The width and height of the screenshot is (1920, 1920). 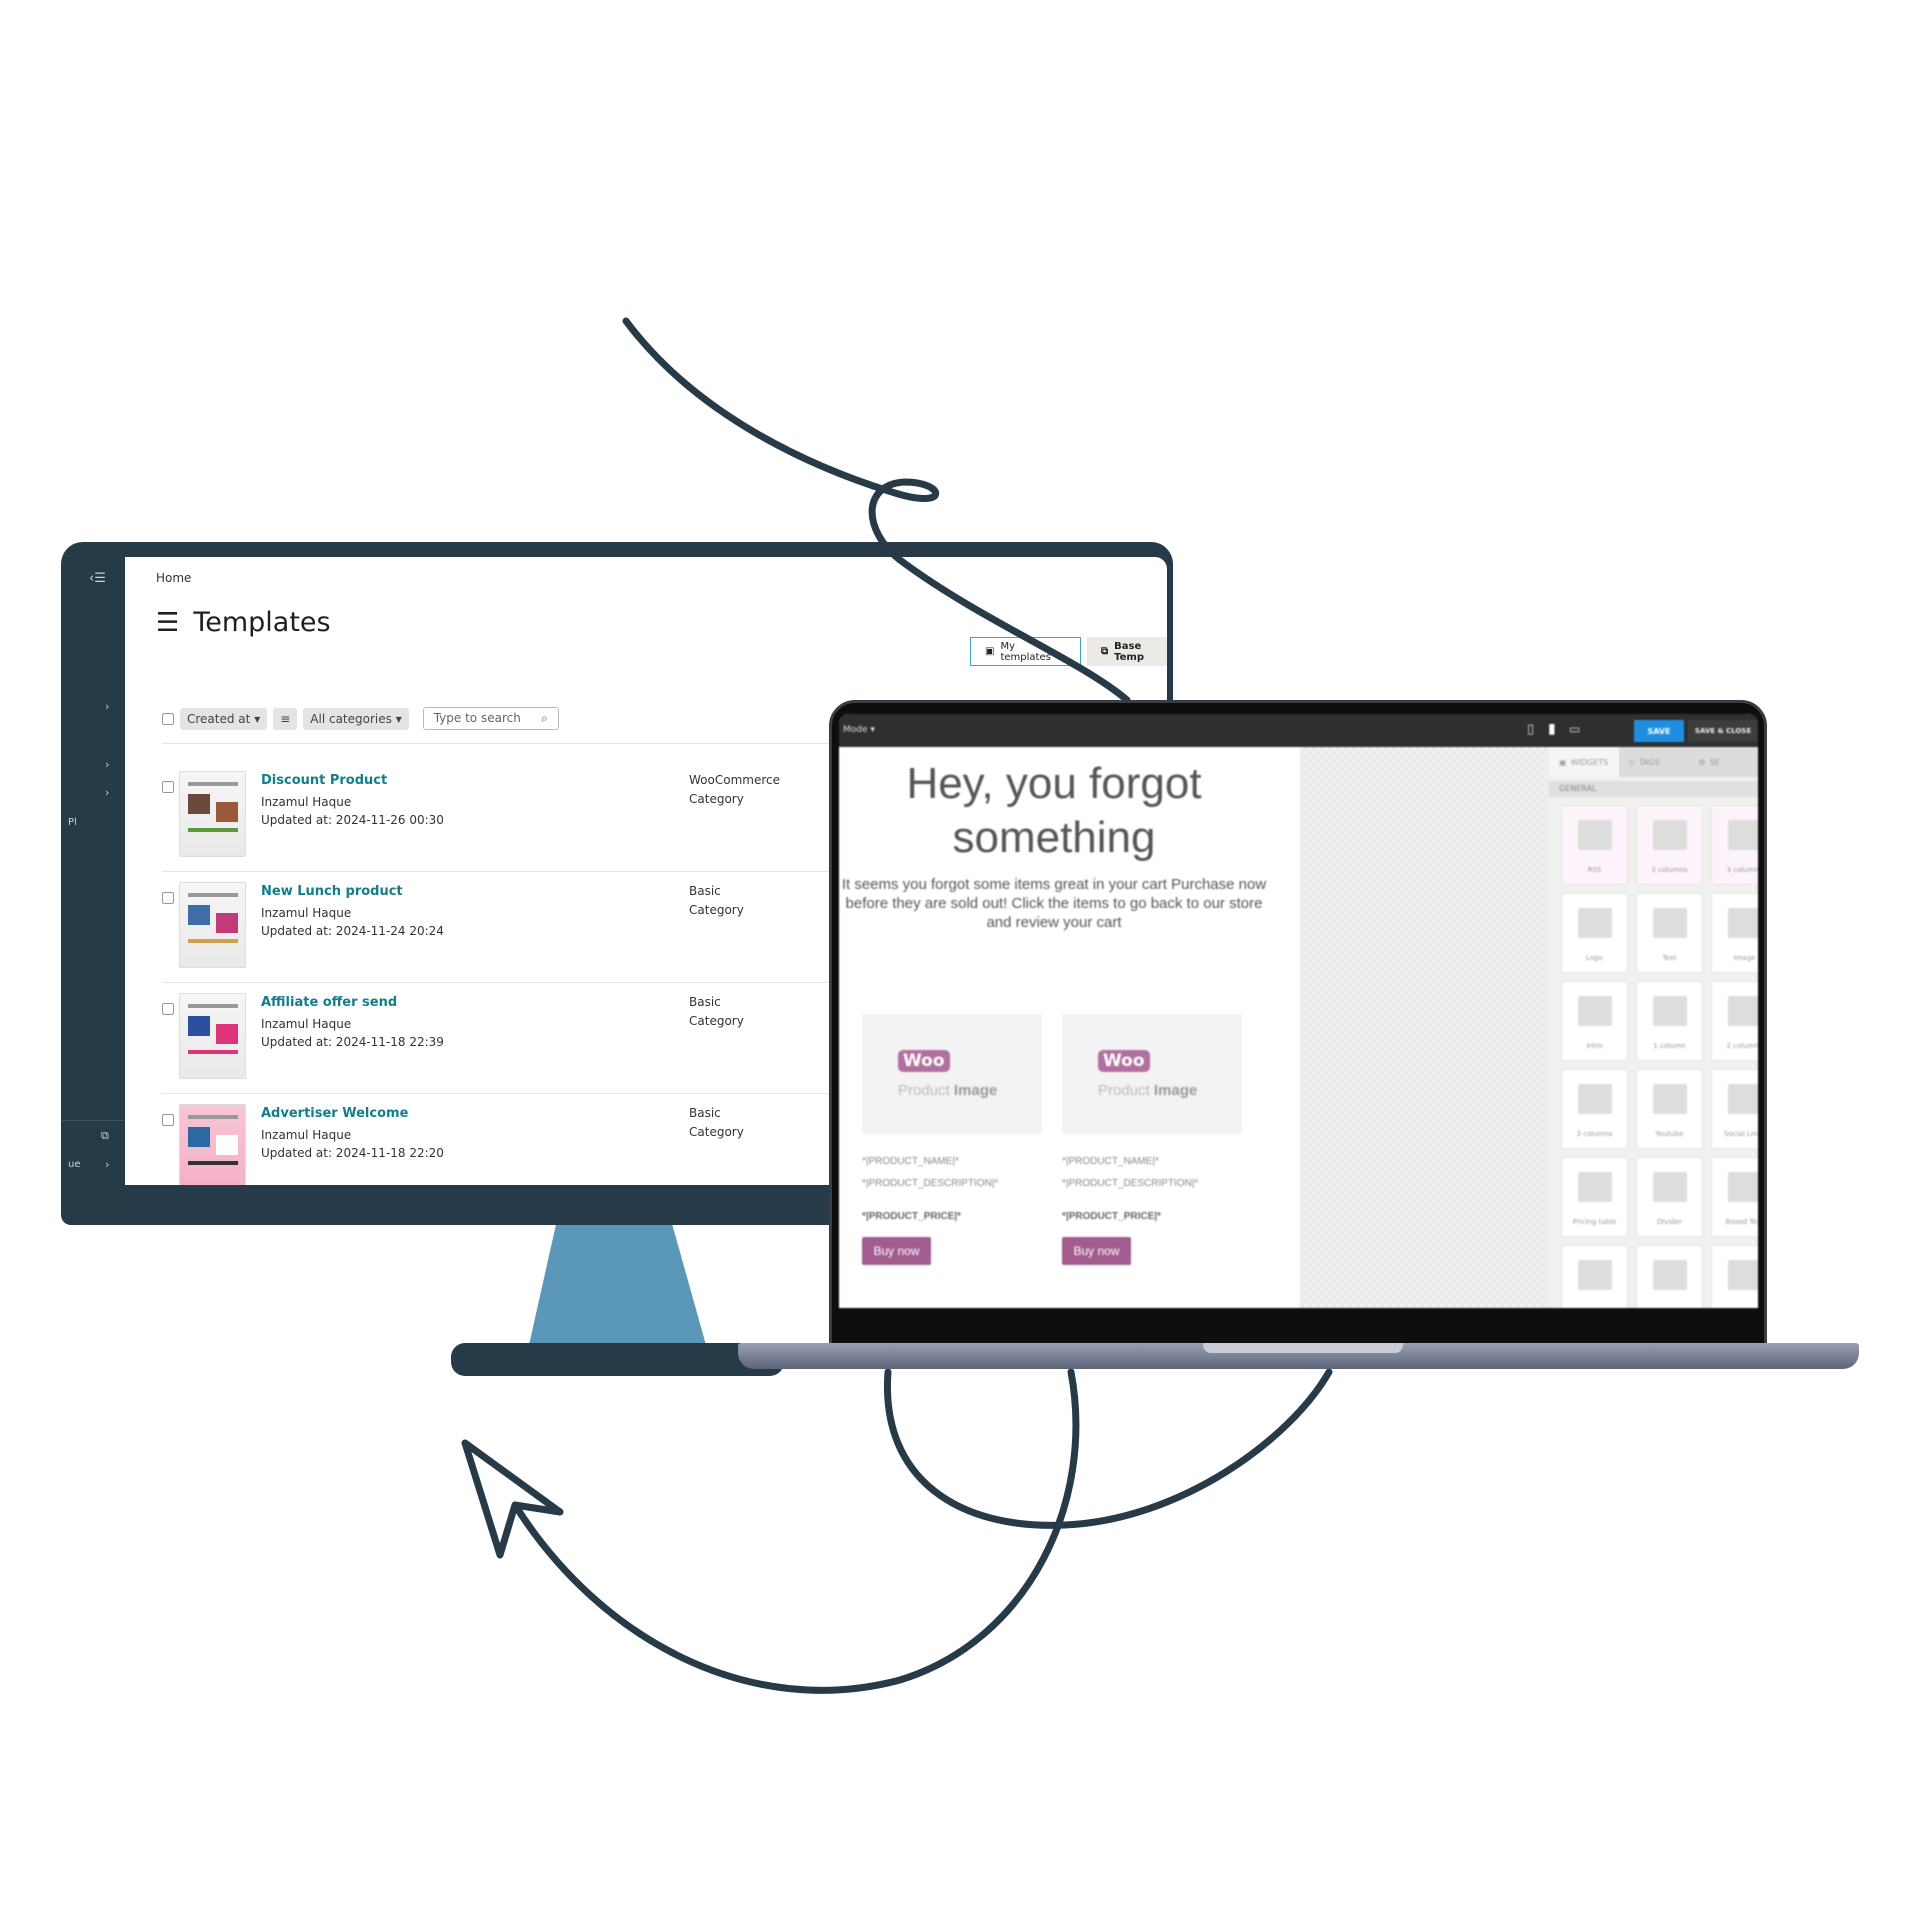 What do you see at coordinates (1563, 762) in the screenshot?
I see `widgets-icon: ▣` at bounding box center [1563, 762].